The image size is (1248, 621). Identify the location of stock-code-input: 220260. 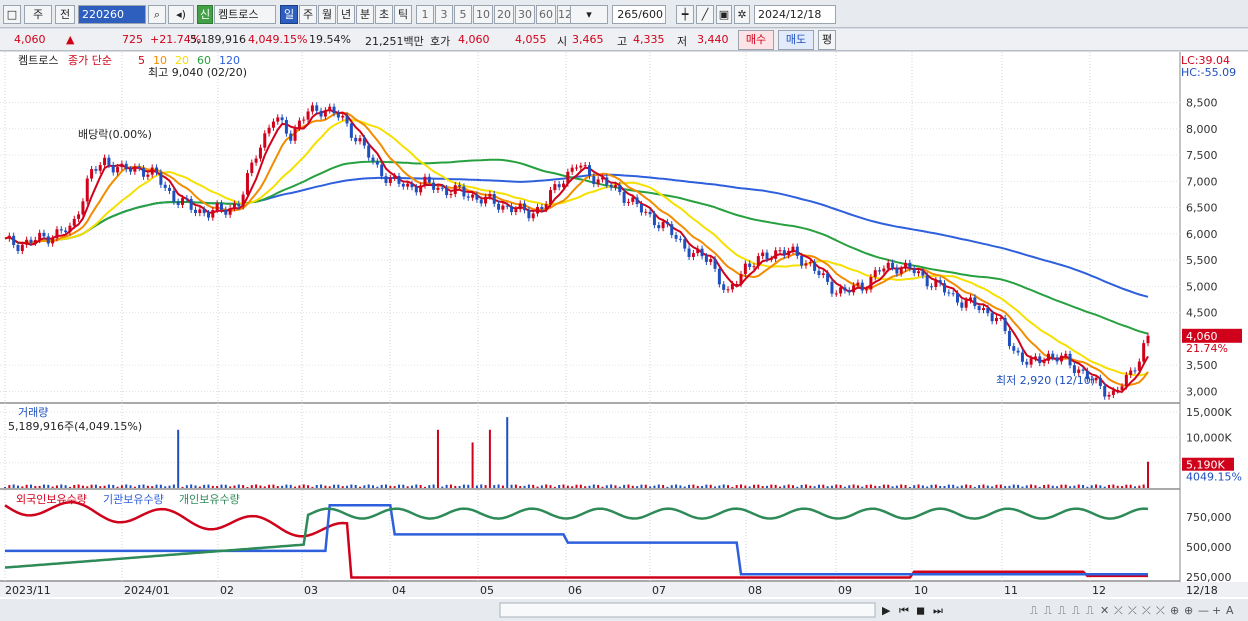
(112, 14).